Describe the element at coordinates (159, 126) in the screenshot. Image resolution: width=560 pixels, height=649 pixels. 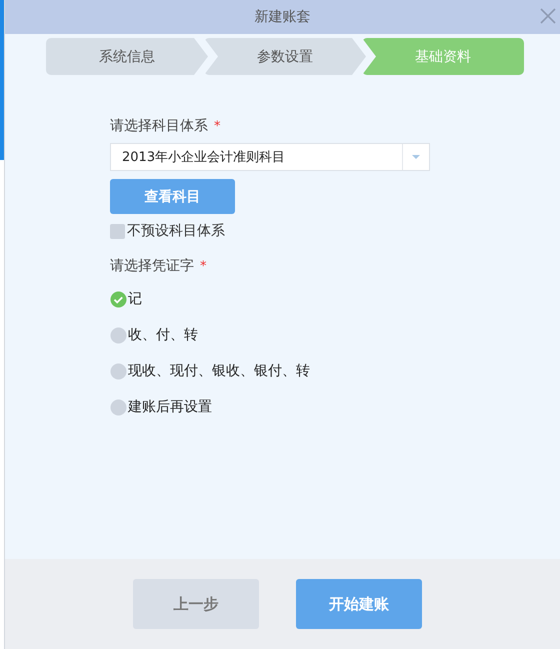
I see `field-label: 请选择科目体系` at that location.